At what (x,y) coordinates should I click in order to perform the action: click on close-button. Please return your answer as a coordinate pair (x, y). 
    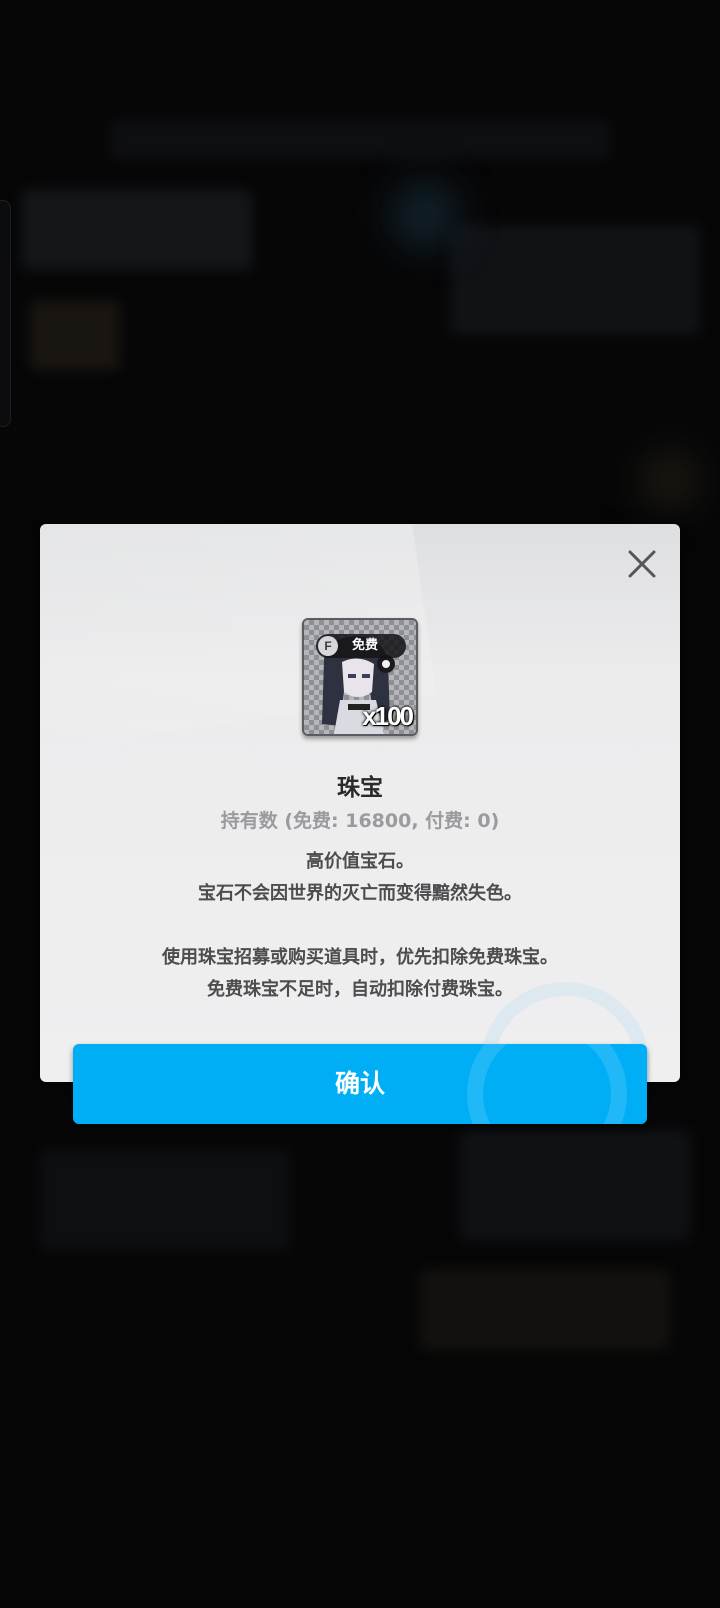
    Looking at the image, I should click on (642, 564).